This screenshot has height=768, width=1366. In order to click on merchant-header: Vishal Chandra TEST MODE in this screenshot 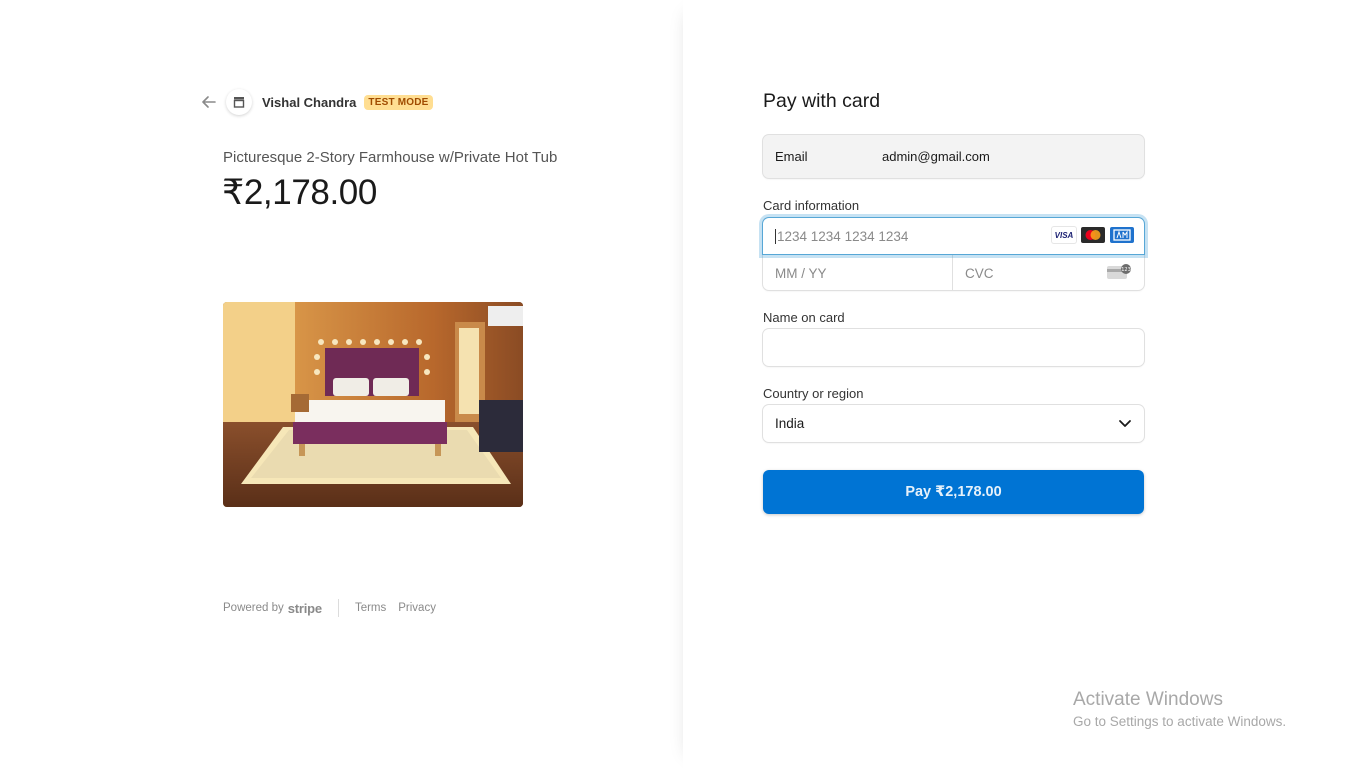, I will do `click(316, 102)`.